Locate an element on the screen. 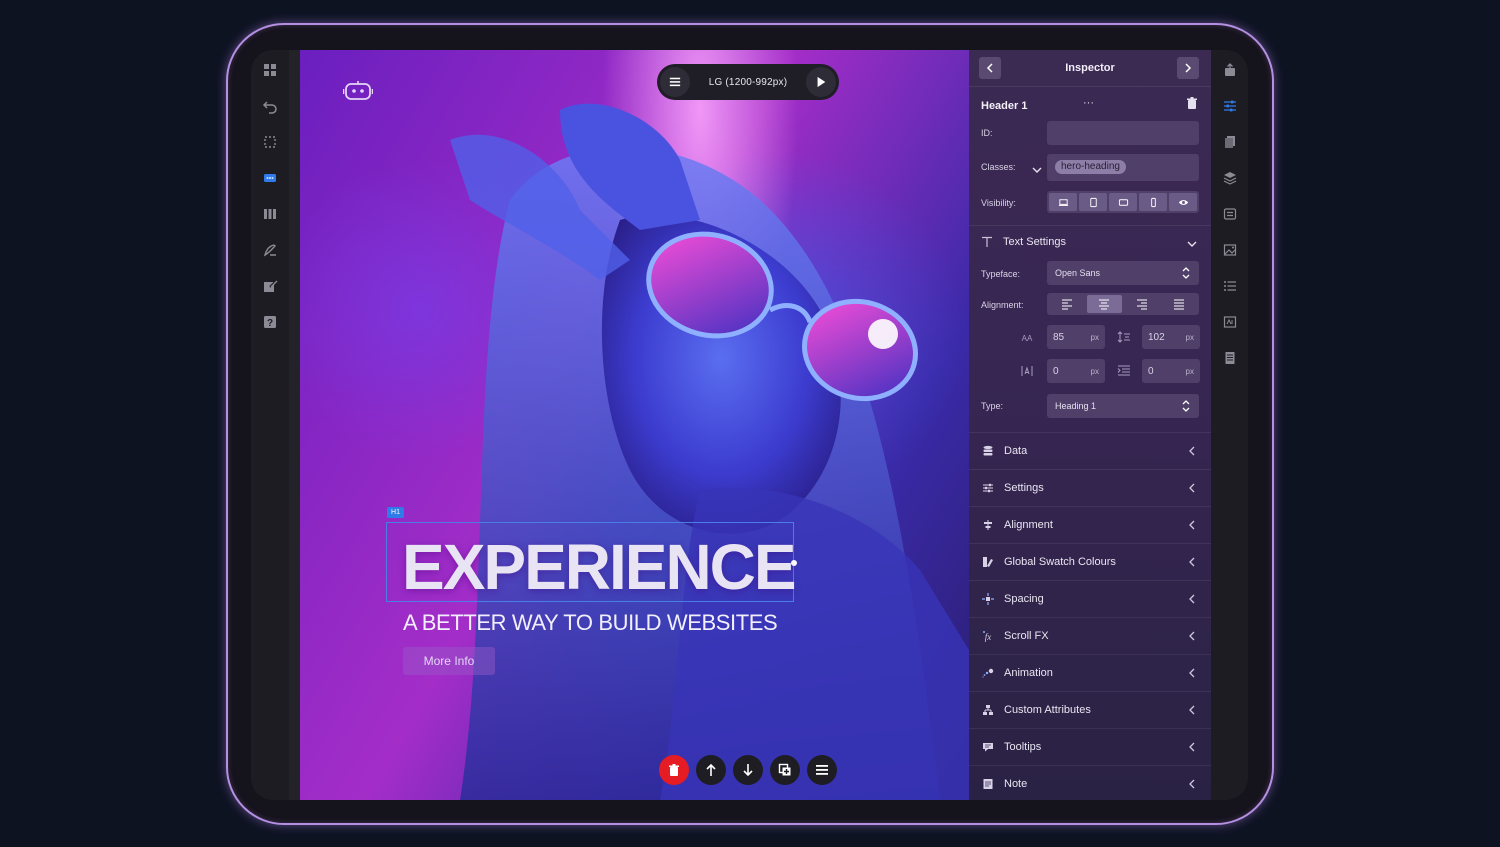 Image resolution: width=1500 pixels, height=847 pixels. align-right-button is located at coordinates (1142, 304).